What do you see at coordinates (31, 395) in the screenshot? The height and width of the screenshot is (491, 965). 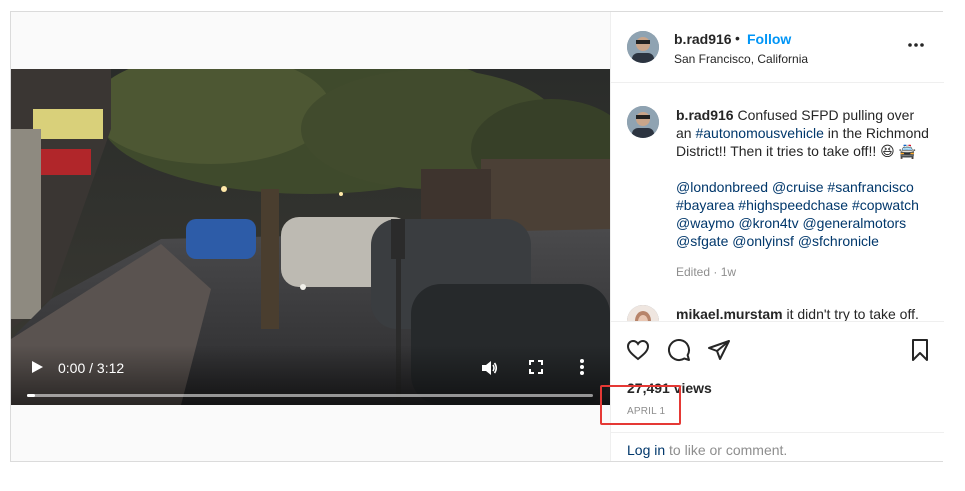 I see `video-progress-fill` at bounding box center [31, 395].